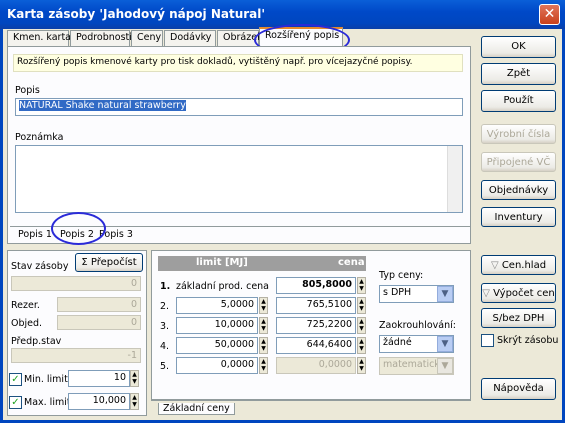 This screenshot has width=565, height=423. I want to click on cen-hlad-label: Cen.hlad, so click(524, 265).